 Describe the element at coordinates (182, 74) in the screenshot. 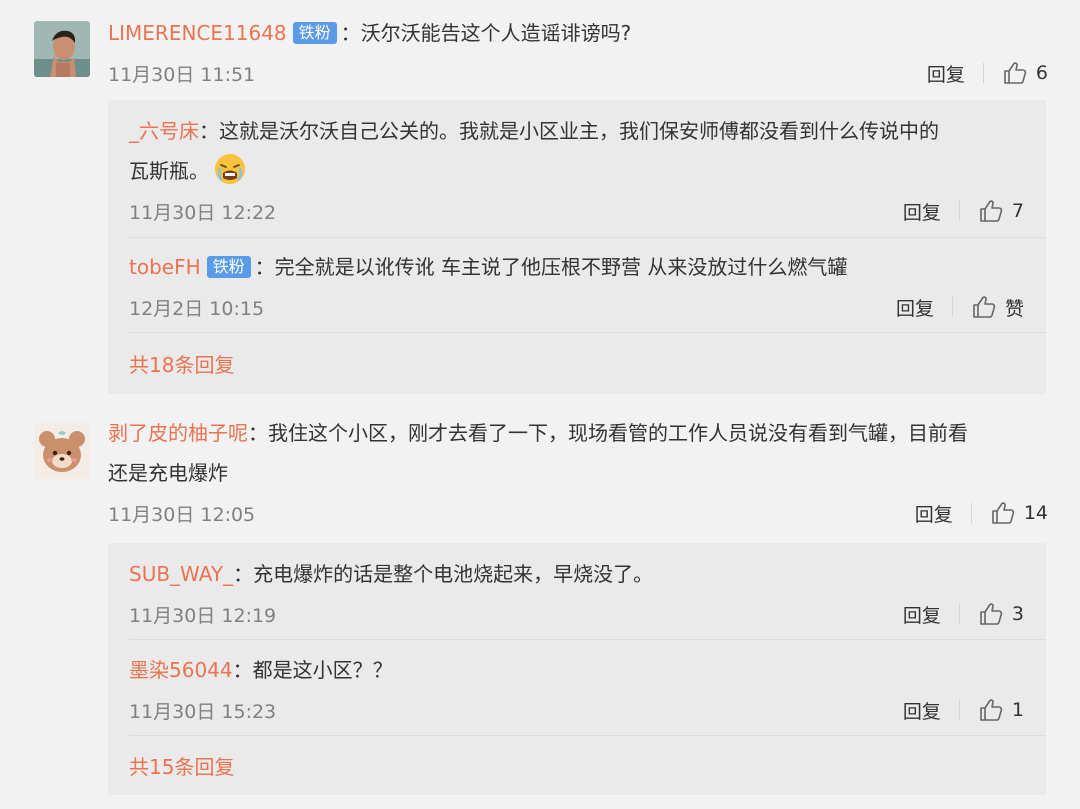

I see `comment-time: 11月30日 11:51` at that location.